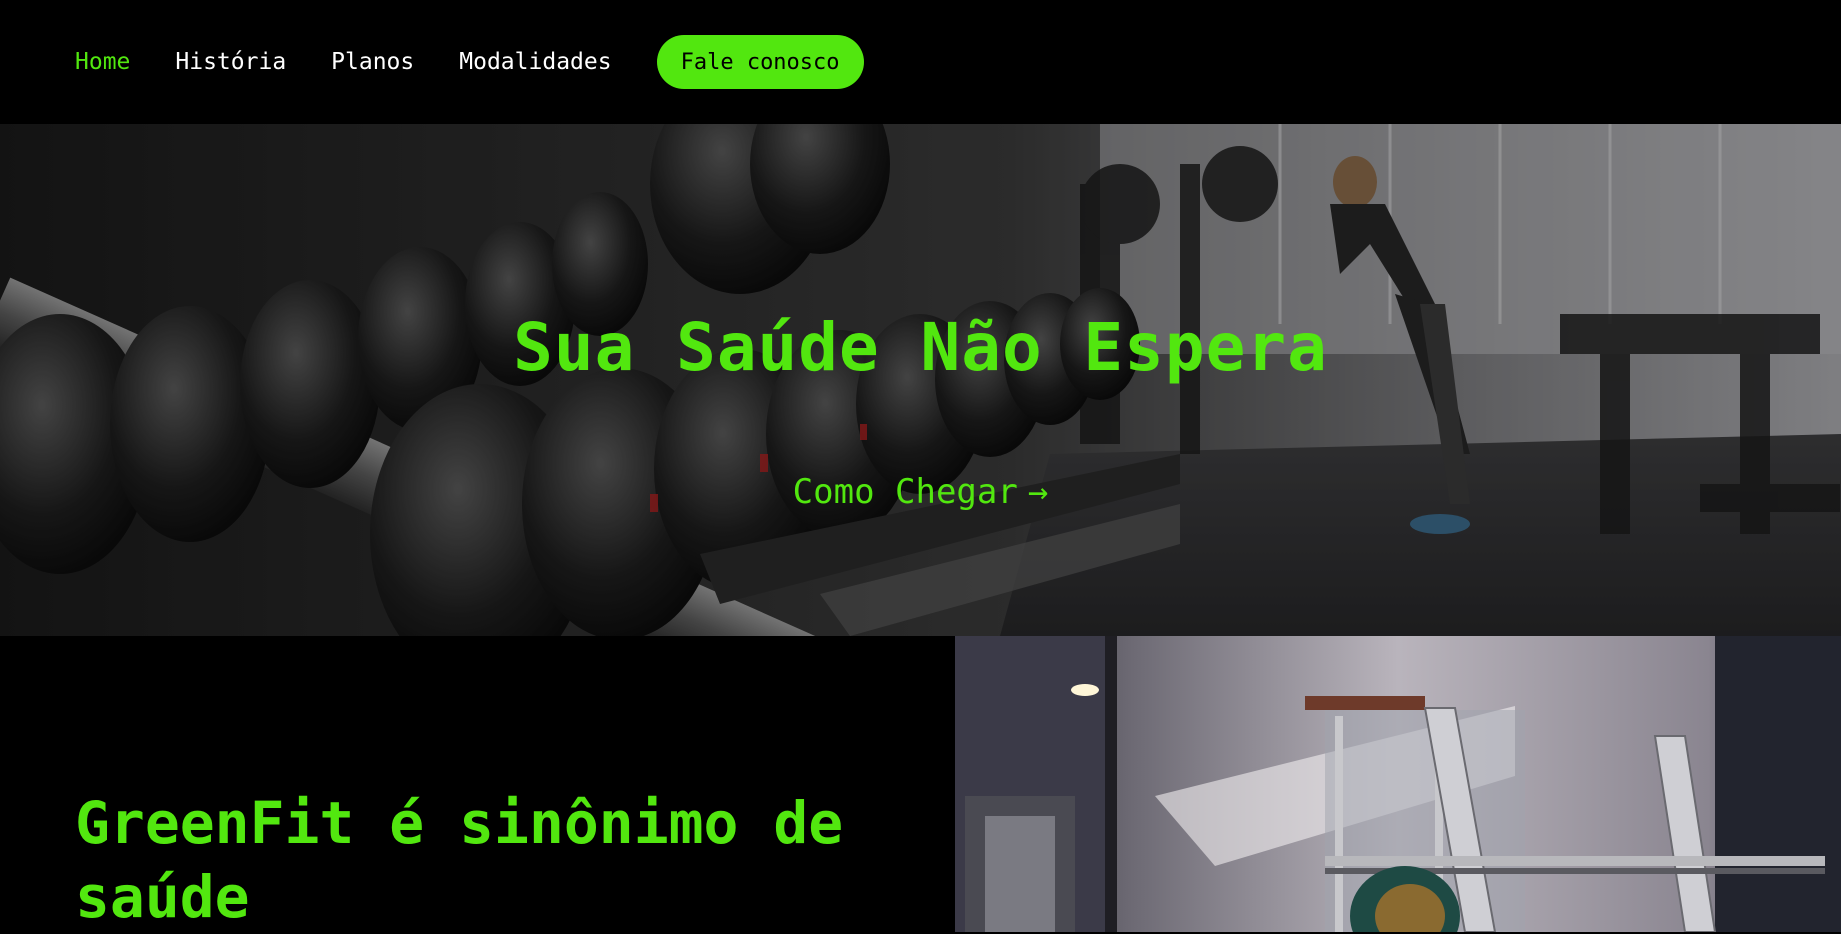 The image size is (1841, 934). What do you see at coordinates (905, 492) in the screenshot?
I see `directions-link-label: Como Chegar` at bounding box center [905, 492].